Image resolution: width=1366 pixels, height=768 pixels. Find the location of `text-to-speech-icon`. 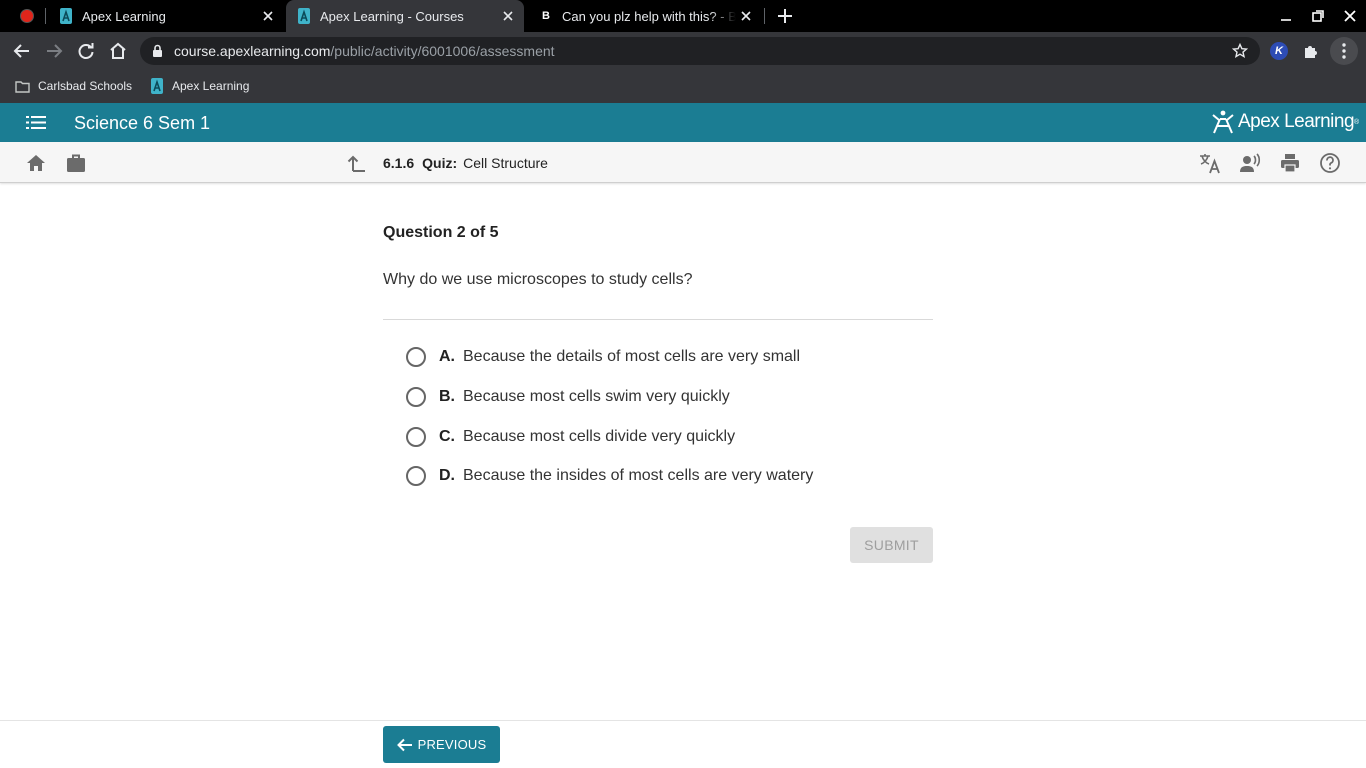

text-to-speech-icon is located at coordinates (1250, 163).